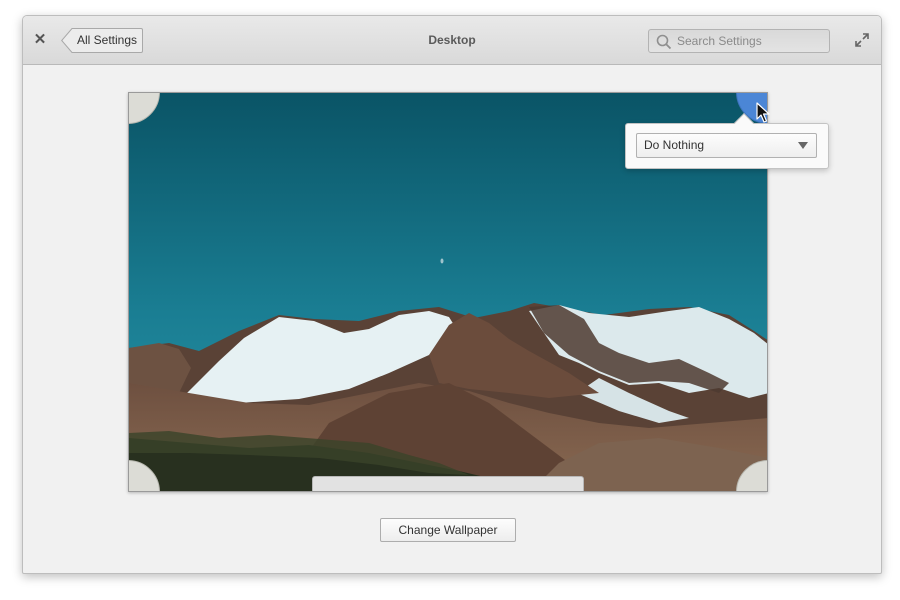 Image resolution: width=900 pixels, height=600 pixels. I want to click on back-button: All Settings, so click(102, 40).